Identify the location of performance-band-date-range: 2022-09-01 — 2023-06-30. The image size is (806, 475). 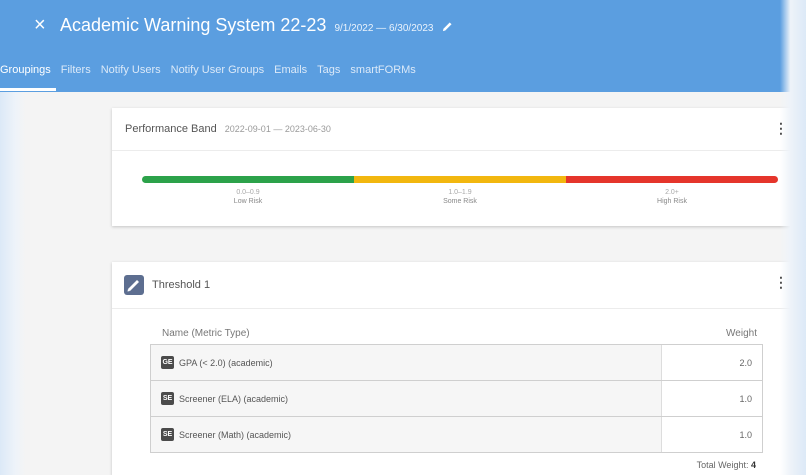
(277, 129).